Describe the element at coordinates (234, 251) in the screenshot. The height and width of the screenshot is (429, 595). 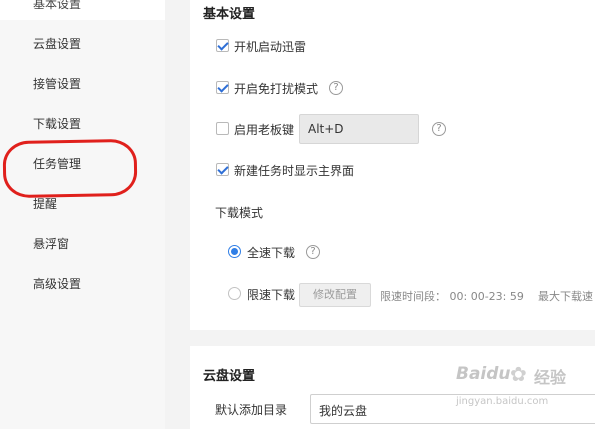
I see `full-speed-radio` at that location.